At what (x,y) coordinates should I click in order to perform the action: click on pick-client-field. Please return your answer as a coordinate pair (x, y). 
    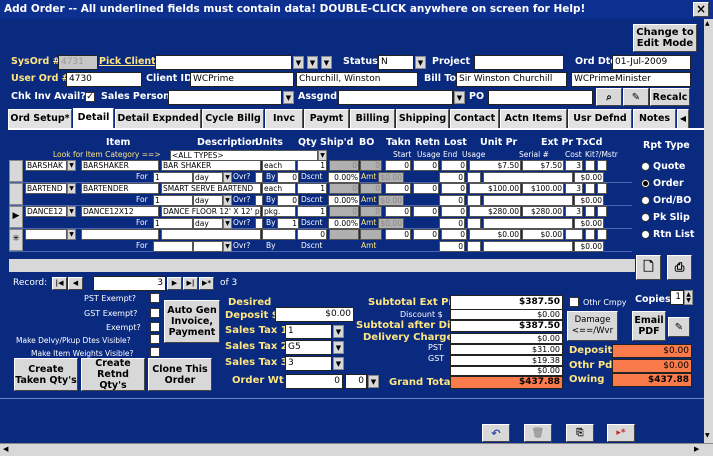
    Looking at the image, I should click on (223, 62).